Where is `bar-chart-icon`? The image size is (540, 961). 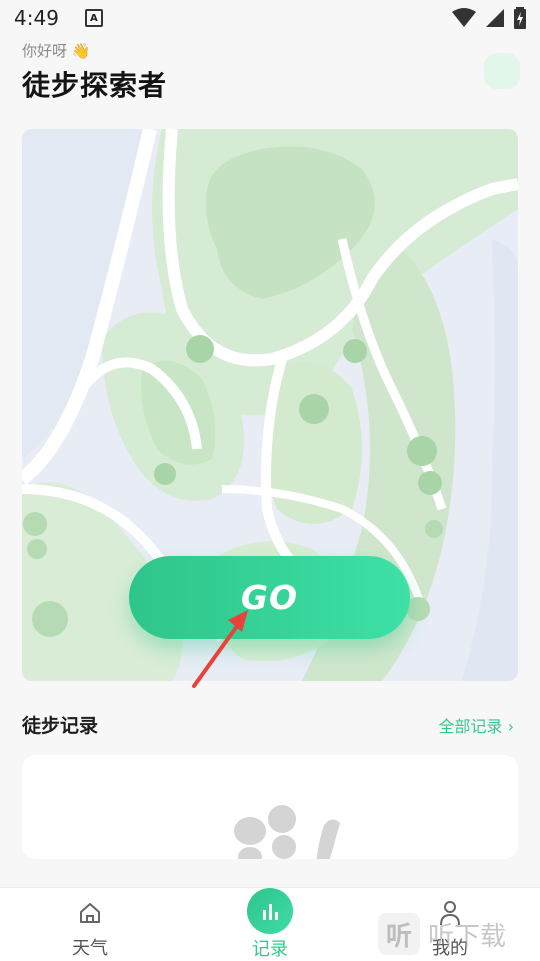 bar-chart-icon is located at coordinates (270, 912).